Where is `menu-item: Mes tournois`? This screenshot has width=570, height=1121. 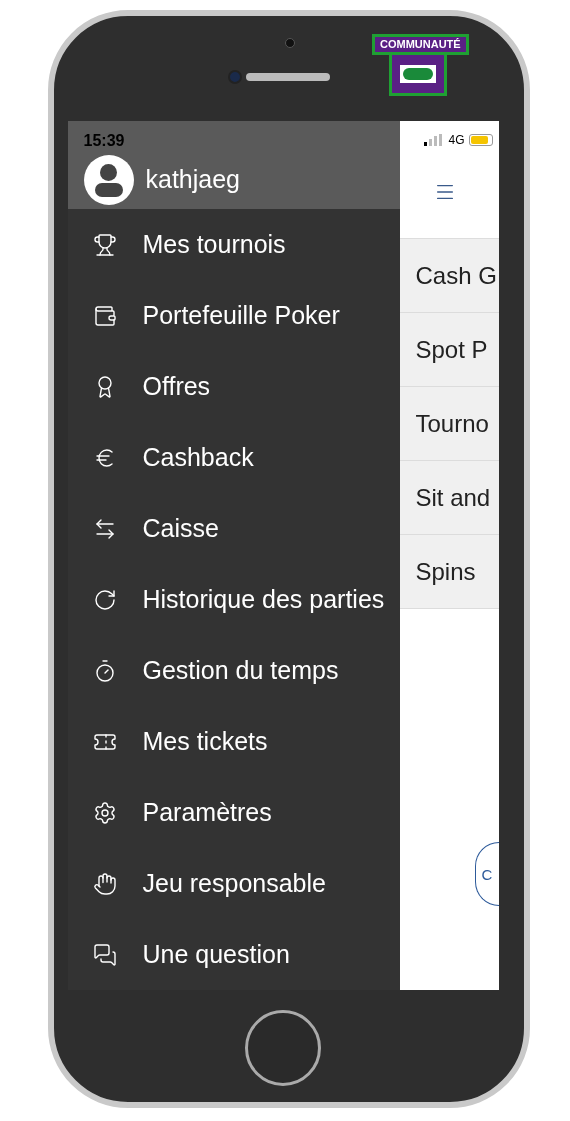 menu-item: Mes tournois is located at coordinates (233, 244).